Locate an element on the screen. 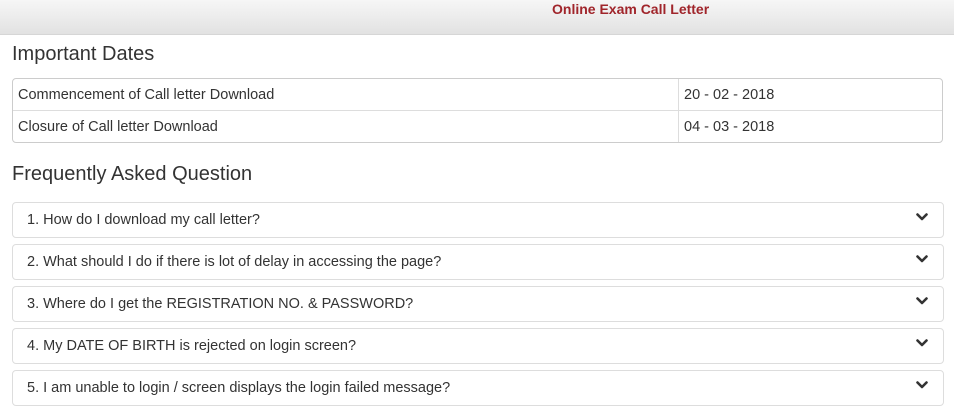 Image resolution: width=954 pixels, height=414 pixels. date-label: Closure of Call letter Download is located at coordinates (345, 126).